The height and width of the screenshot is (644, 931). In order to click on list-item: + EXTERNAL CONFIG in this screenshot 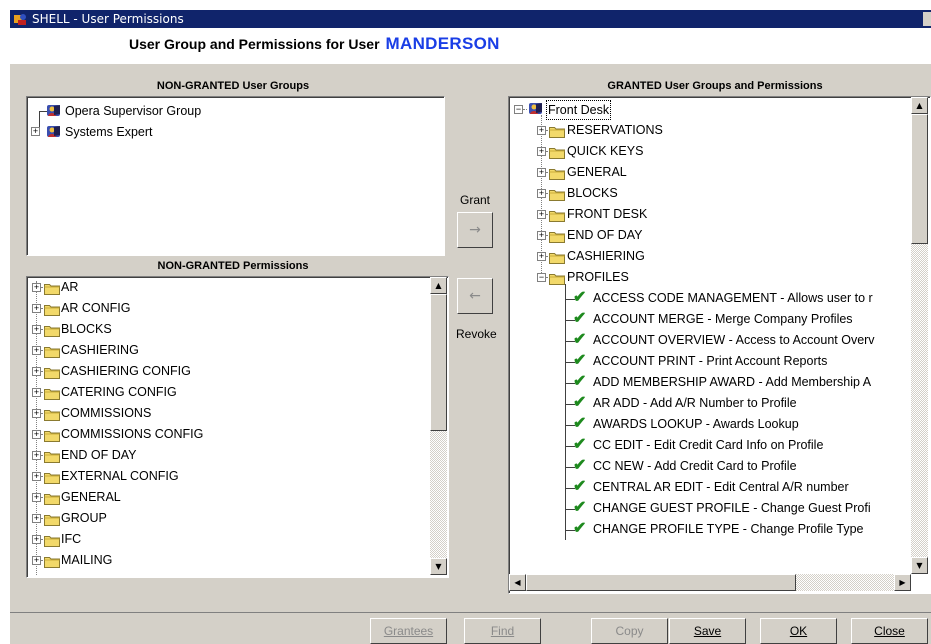, I will do `click(227, 476)`.